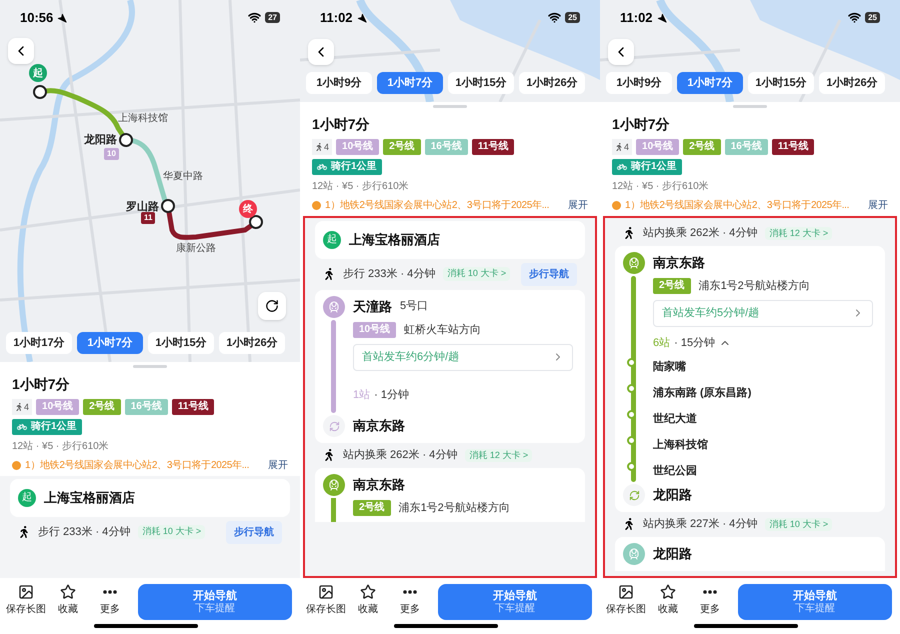 The width and height of the screenshot is (900, 634). I want to click on start-badge: 起, so click(332, 239).